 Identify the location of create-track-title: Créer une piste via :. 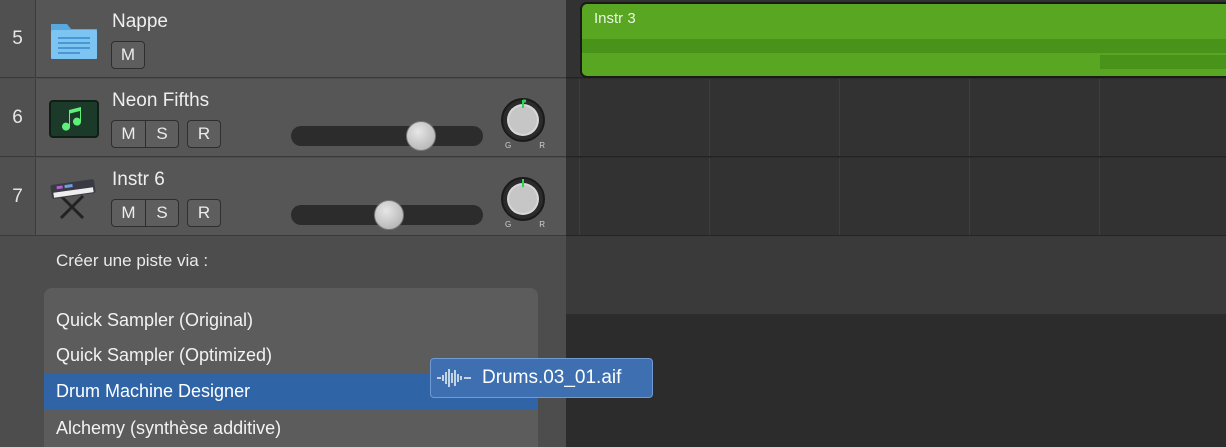
(132, 260).